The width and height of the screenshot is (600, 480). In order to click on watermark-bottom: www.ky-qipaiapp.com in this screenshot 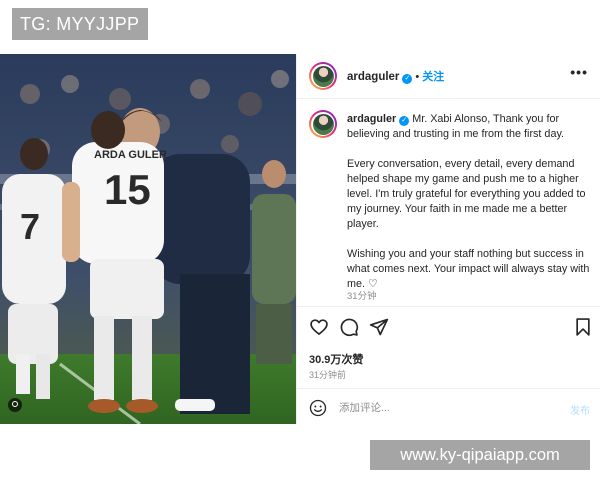, I will do `click(480, 455)`.